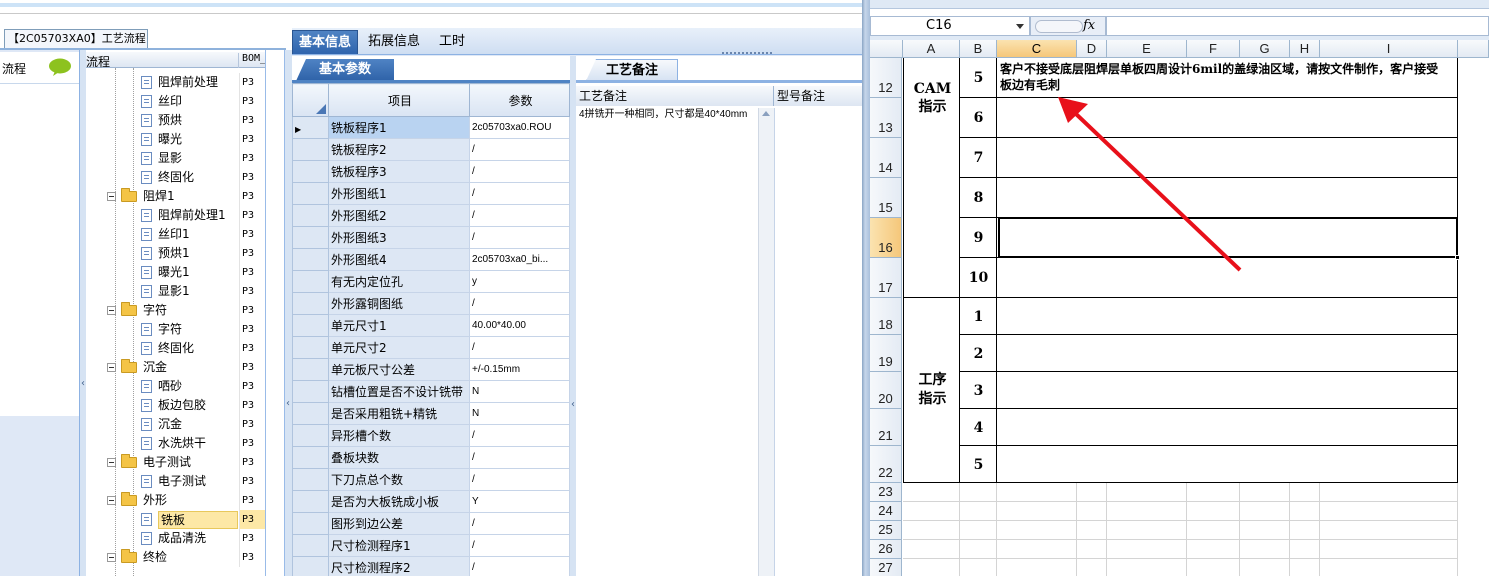  I want to click on red-arrow-annotation, so click(1150, 184).